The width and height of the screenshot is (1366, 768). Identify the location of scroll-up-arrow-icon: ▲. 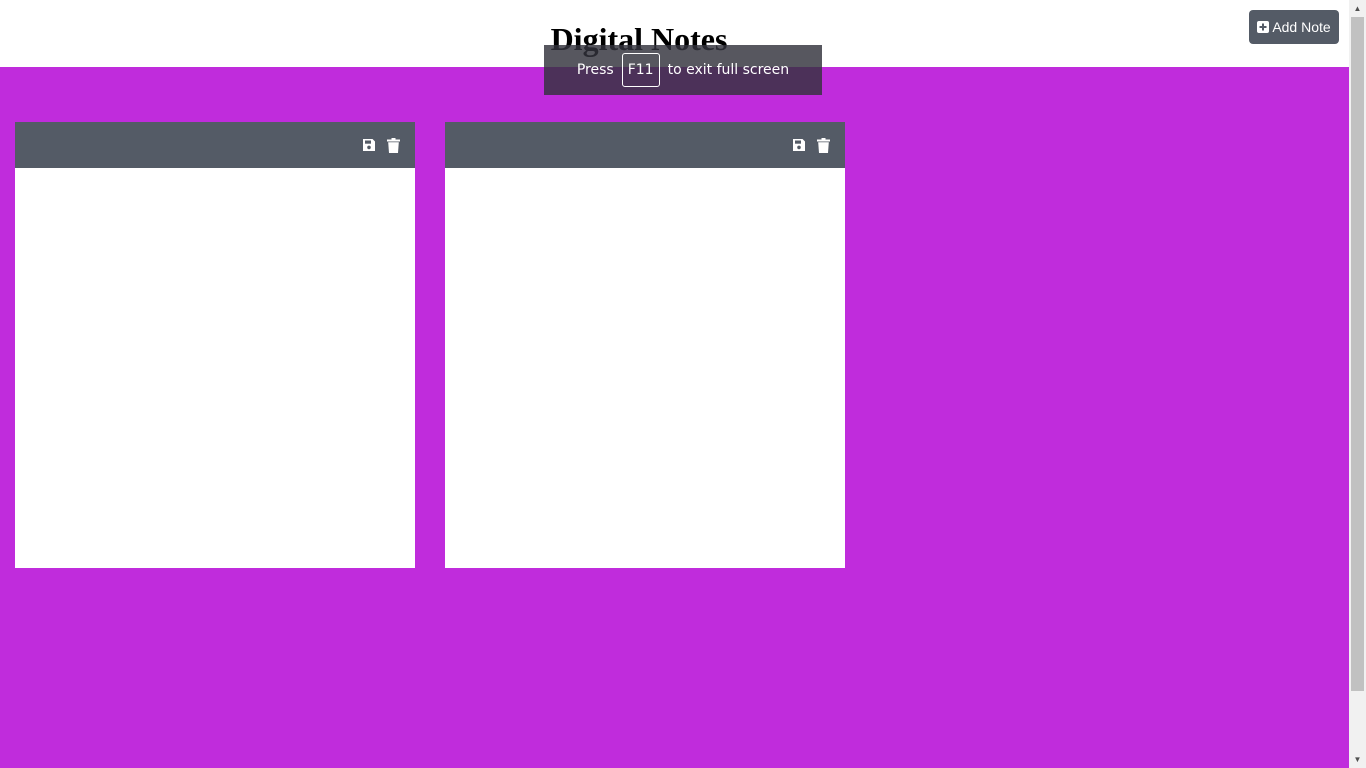
(1357, 8).